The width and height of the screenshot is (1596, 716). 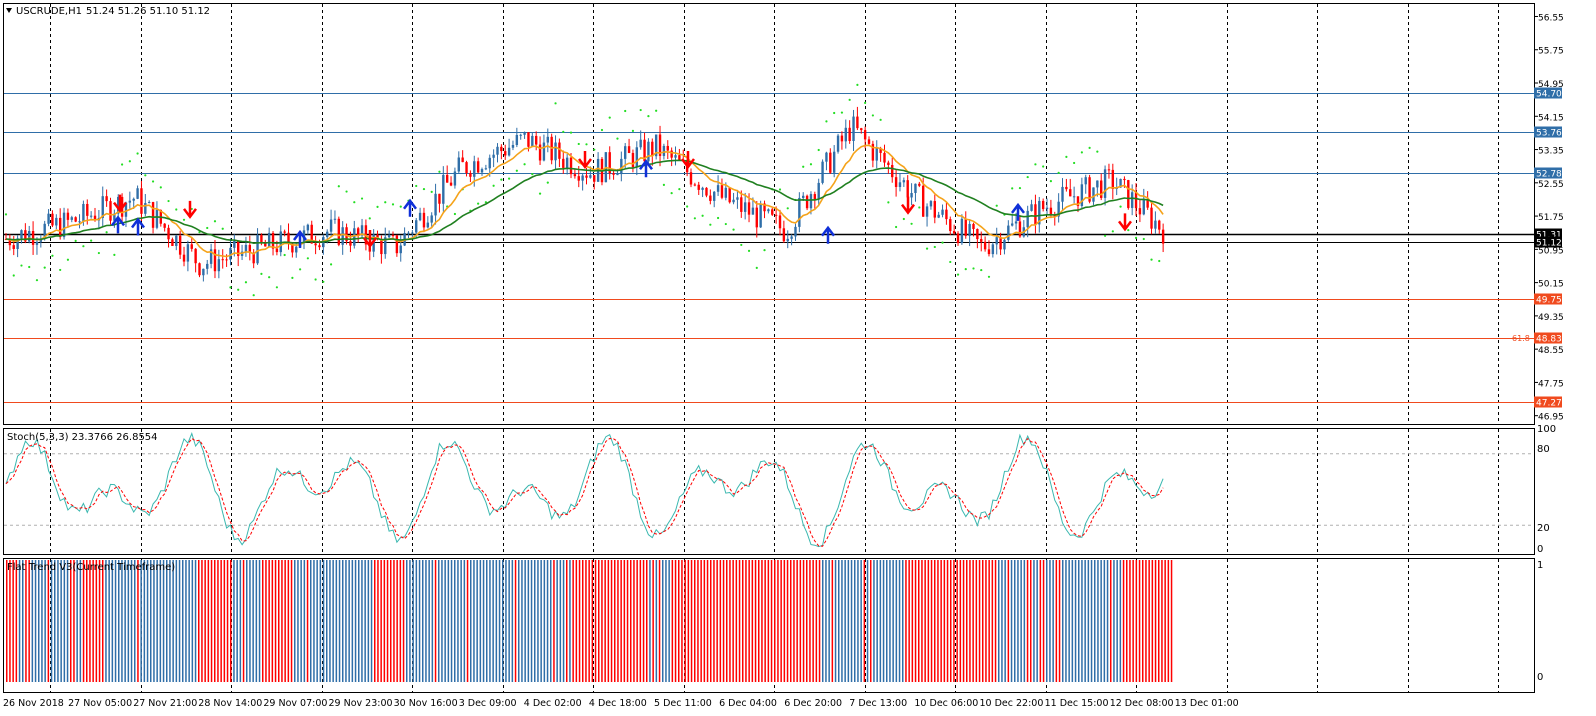 I want to click on stoch-main-line, so click(x=584, y=489).